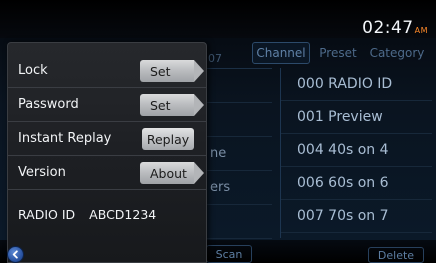  I want to click on tab-category: Category, so click(397, 53).